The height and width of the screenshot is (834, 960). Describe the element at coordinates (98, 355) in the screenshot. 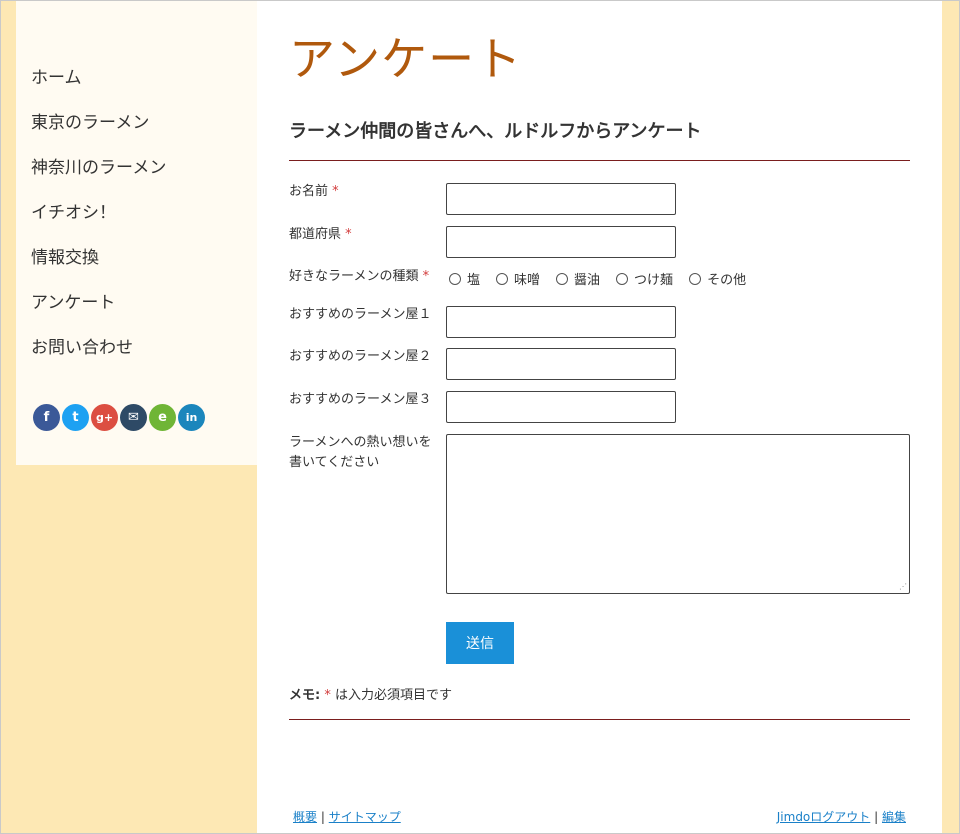

I see `nav-item-contact: お問い合わせ` at that location.